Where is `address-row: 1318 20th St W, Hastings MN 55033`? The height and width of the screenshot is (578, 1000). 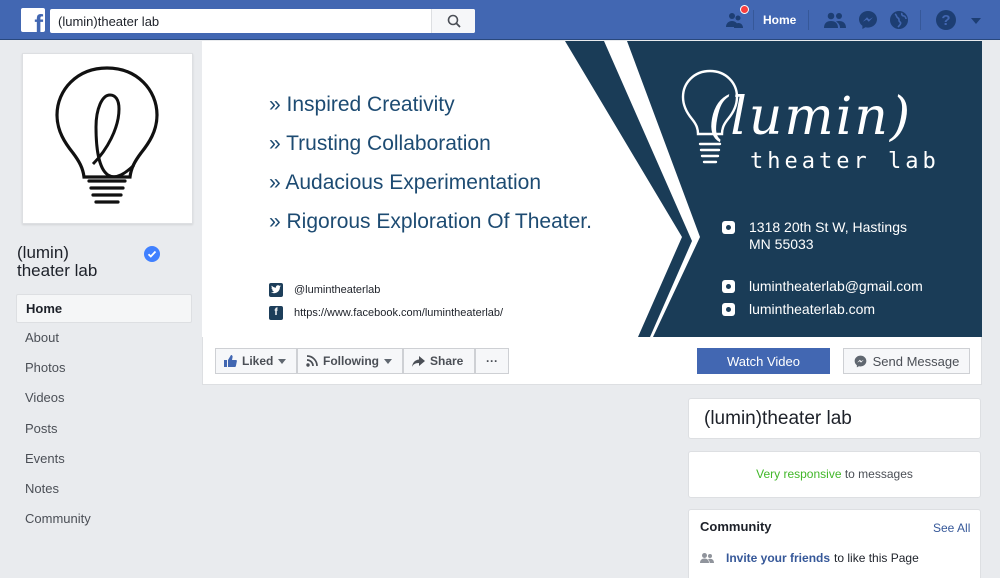 address-row: 1318 20th St W, Hastings MN 55033 is located at coordinates (822, 236).